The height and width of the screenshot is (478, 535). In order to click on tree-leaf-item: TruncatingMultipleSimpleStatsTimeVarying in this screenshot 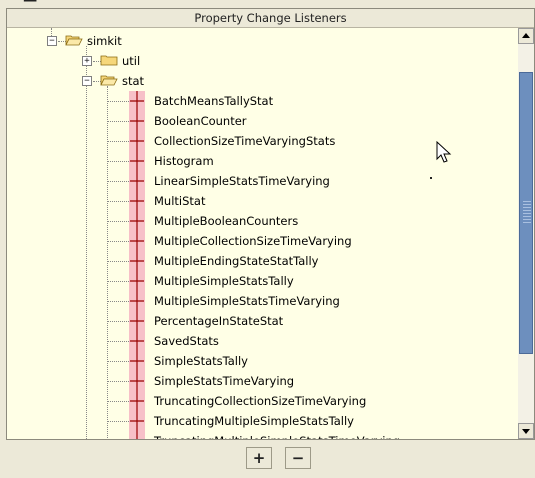, I will do `click(277, 436)`.